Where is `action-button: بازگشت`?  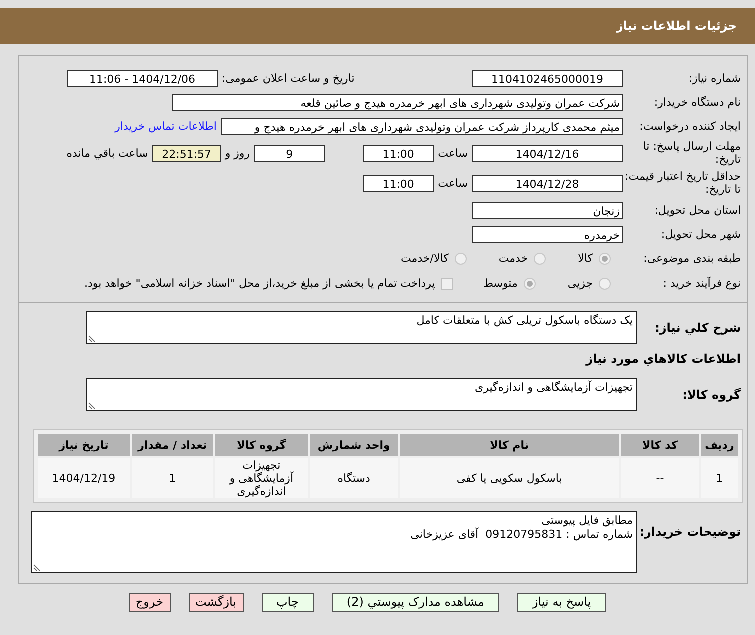 action-button: بازگشت is located at coordinates (216, 602).